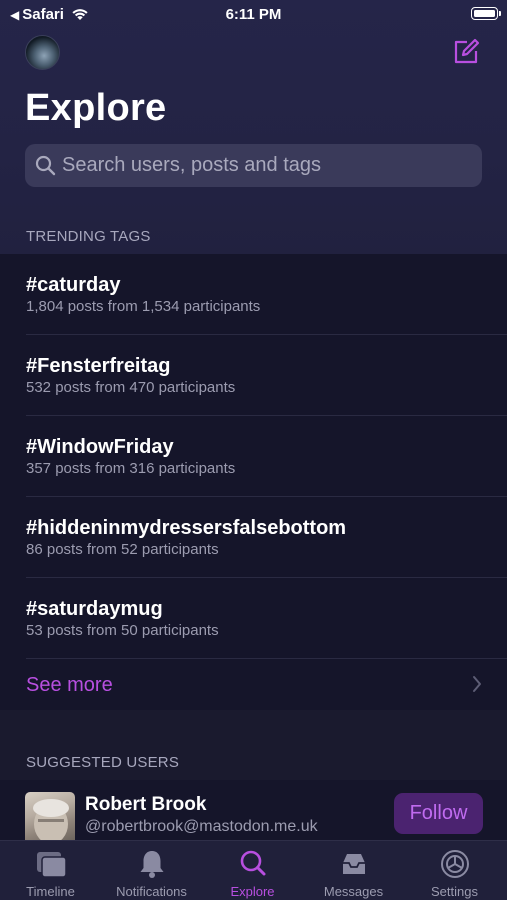  I want to click on tab-messages: Messages, so click(353, 870).